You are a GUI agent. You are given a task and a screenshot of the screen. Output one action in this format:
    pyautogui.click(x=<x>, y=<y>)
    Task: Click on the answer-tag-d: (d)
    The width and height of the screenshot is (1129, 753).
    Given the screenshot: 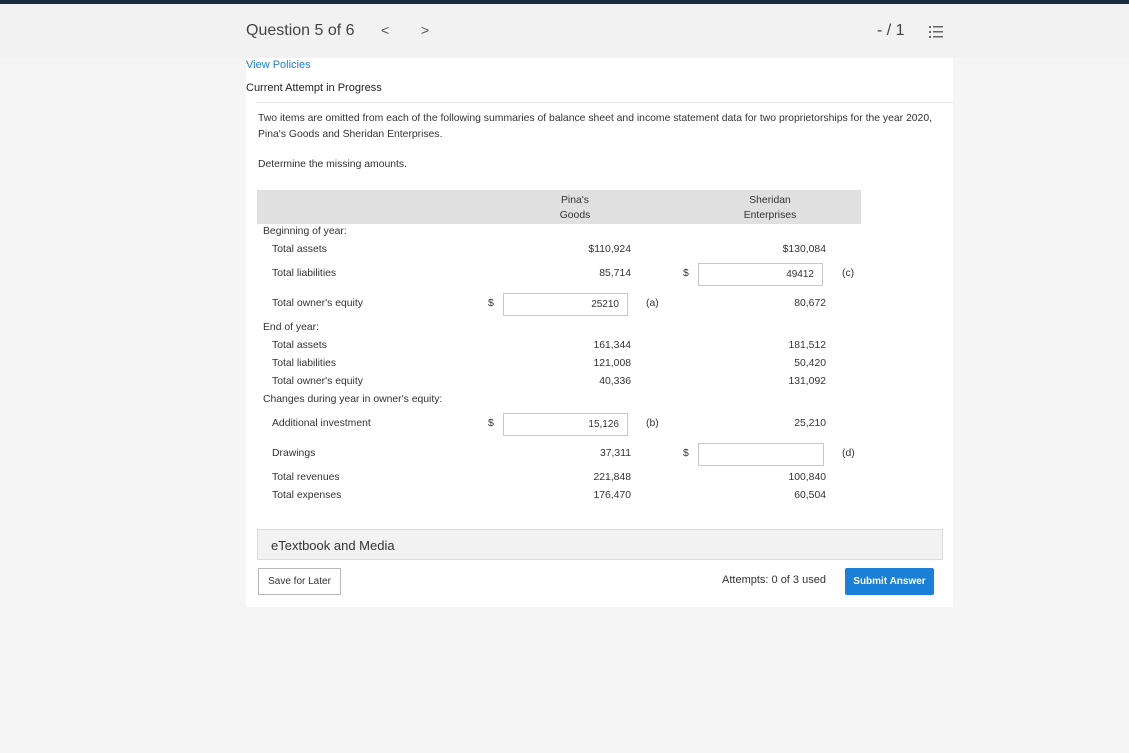 What is the action you would take?
    pyautogui.click(x=848, y=453)
    